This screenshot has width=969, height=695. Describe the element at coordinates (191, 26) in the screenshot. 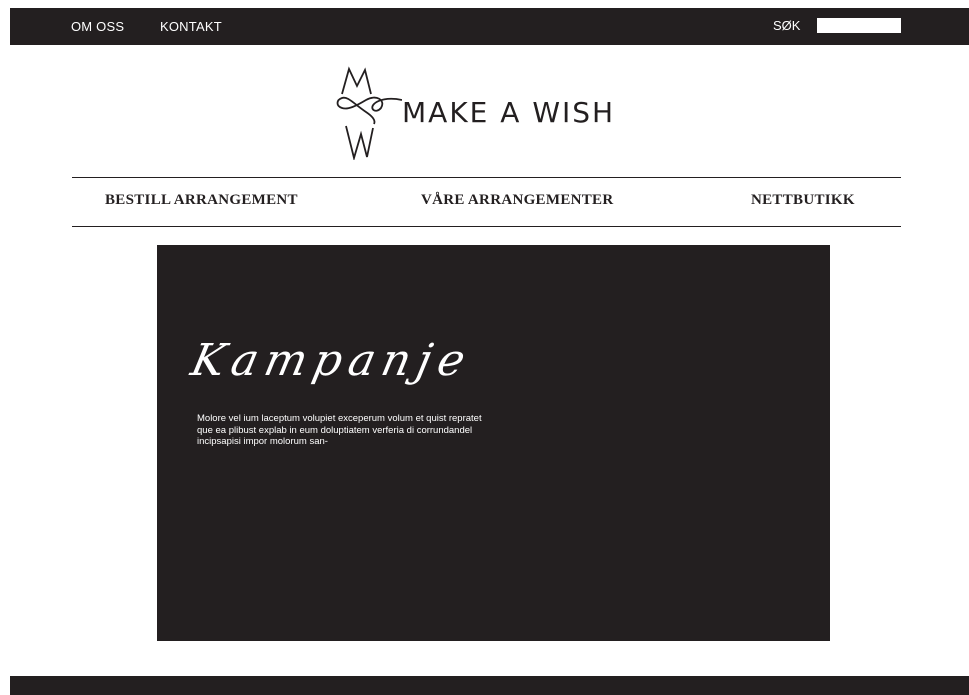

I see `nav-link-kontakt: KONTAKT` at that location.